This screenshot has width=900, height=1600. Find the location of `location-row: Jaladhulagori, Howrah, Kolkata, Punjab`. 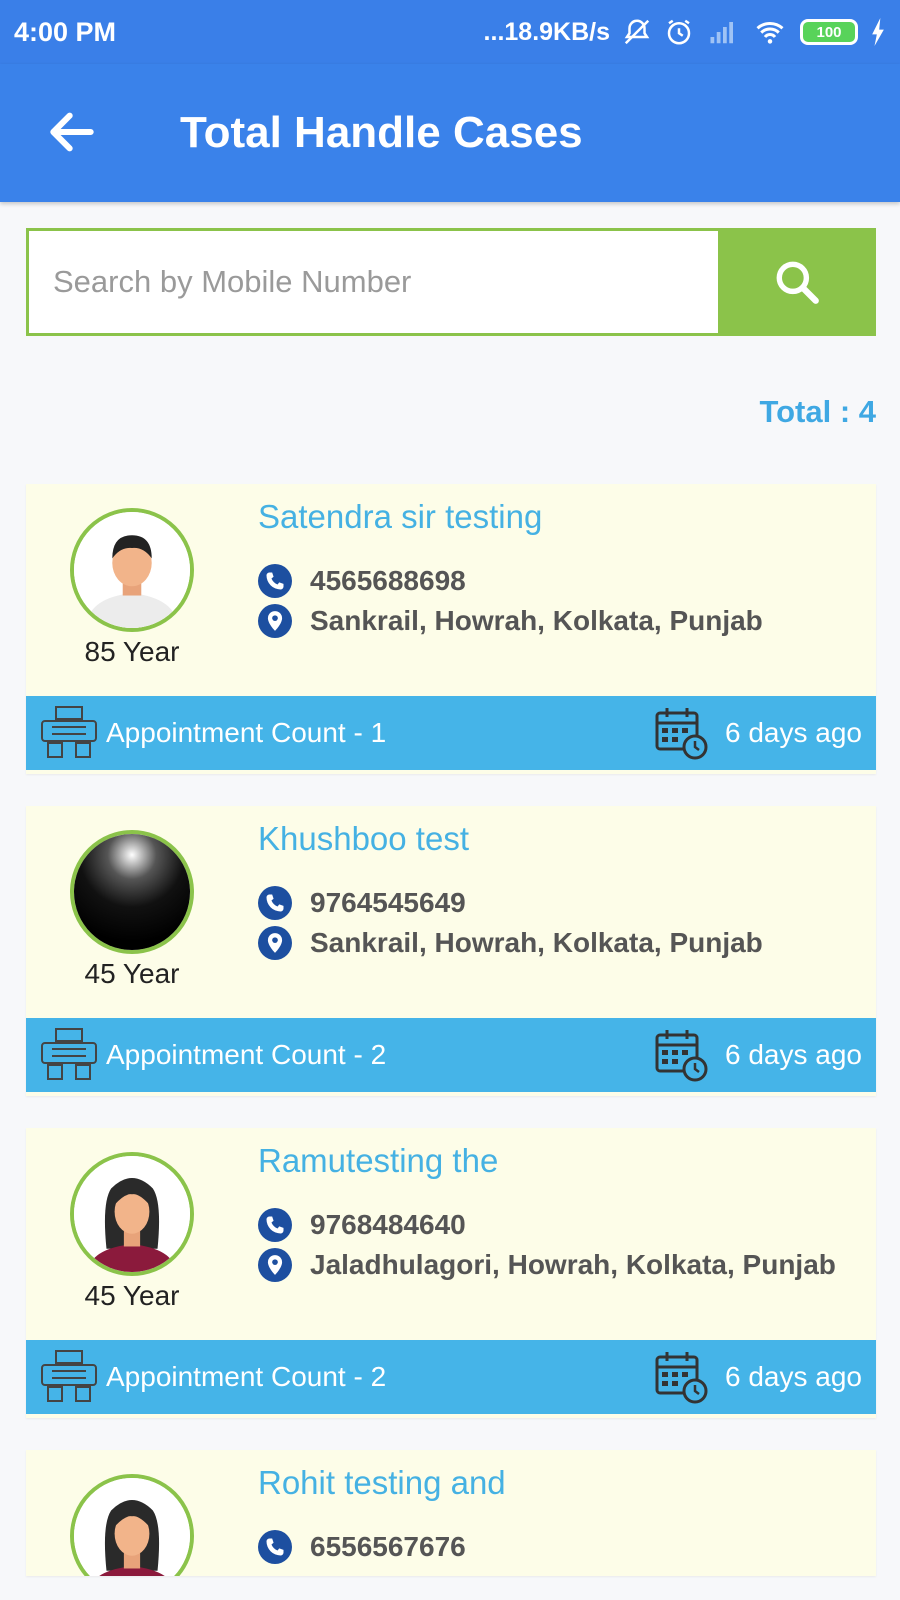

location-row: Jaladhulagori, Howrah, Kolkata, Punjab is located at coordinates (547, 1265).